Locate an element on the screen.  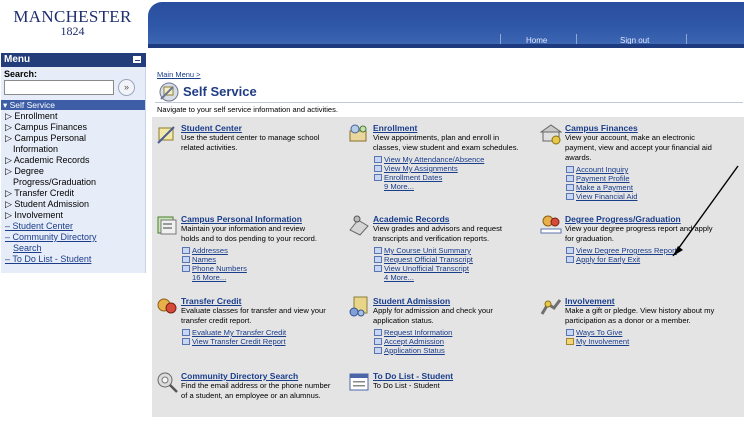
tile-desc: View grades and advisors and request is located at coordinates (438, 228).